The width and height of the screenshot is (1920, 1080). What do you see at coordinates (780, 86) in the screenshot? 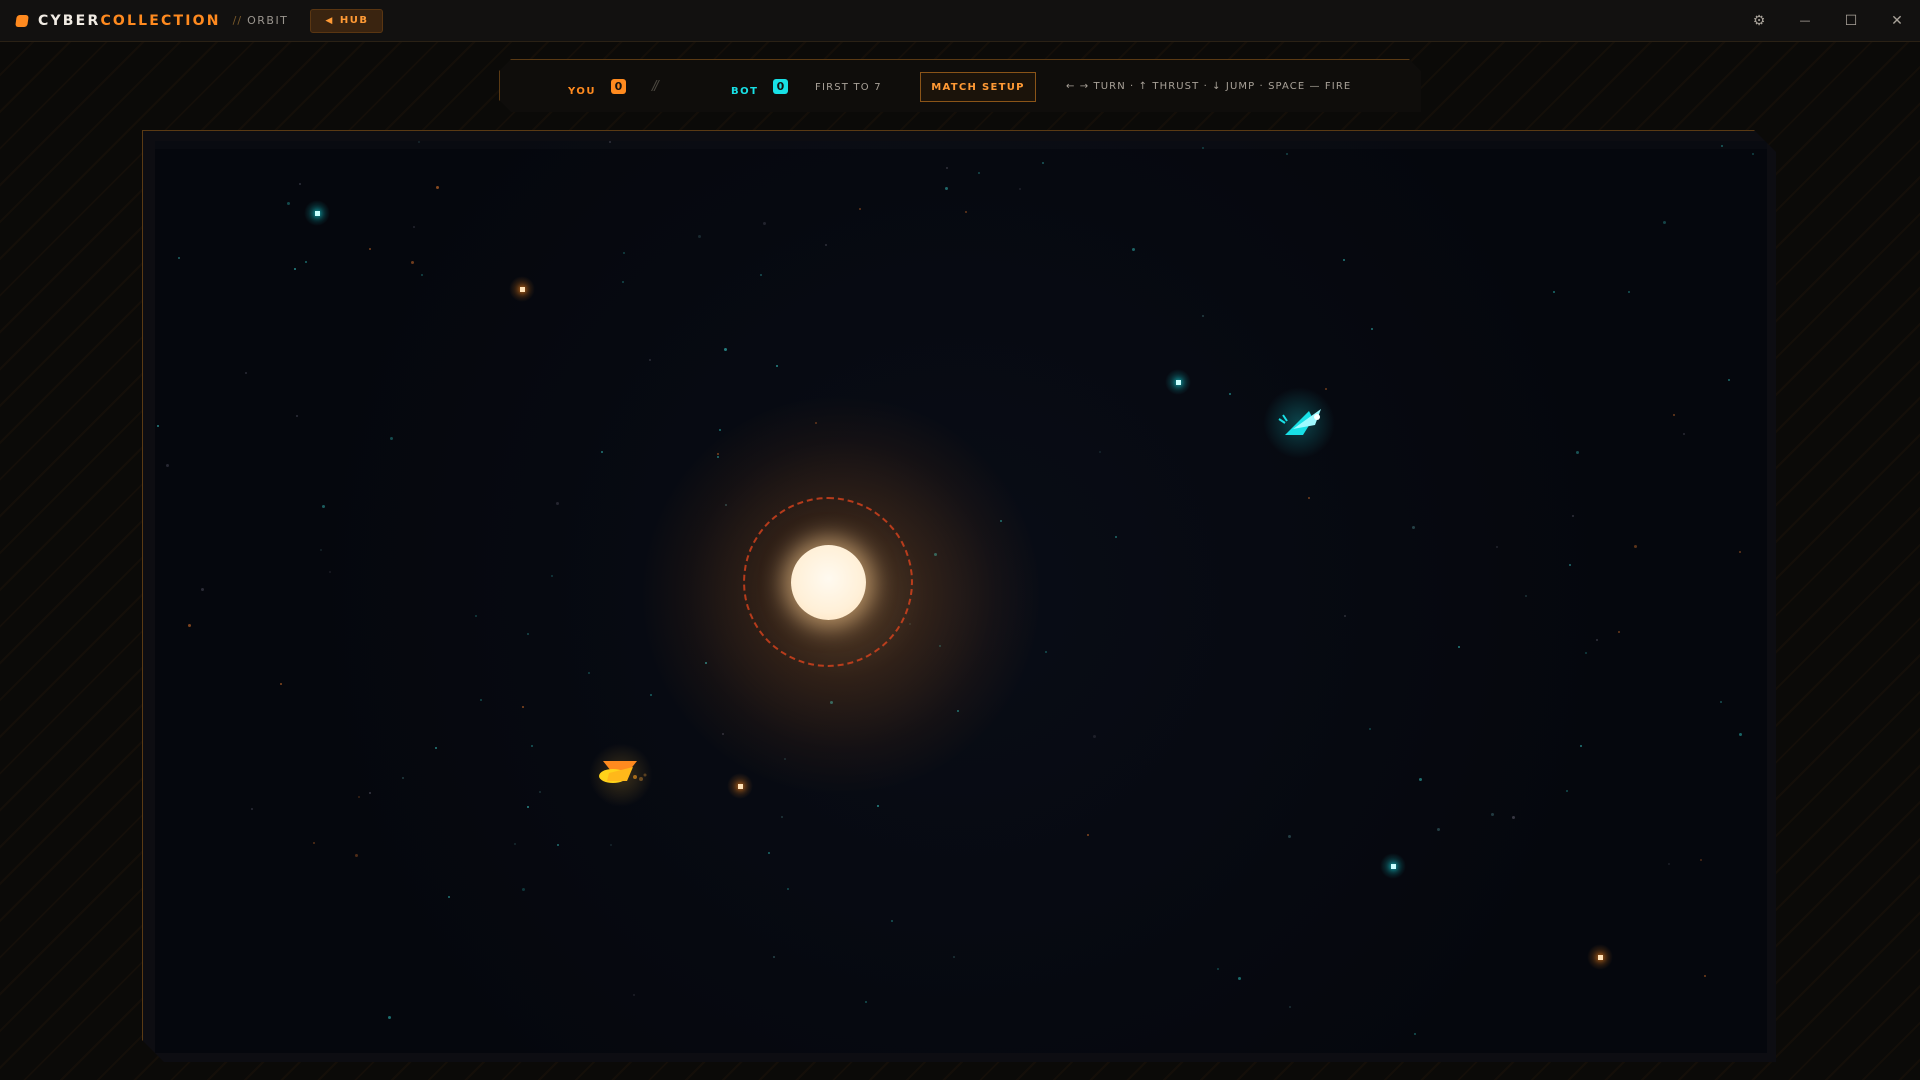
I see `bot-score-value: 0` at bounding box center [780, 86].